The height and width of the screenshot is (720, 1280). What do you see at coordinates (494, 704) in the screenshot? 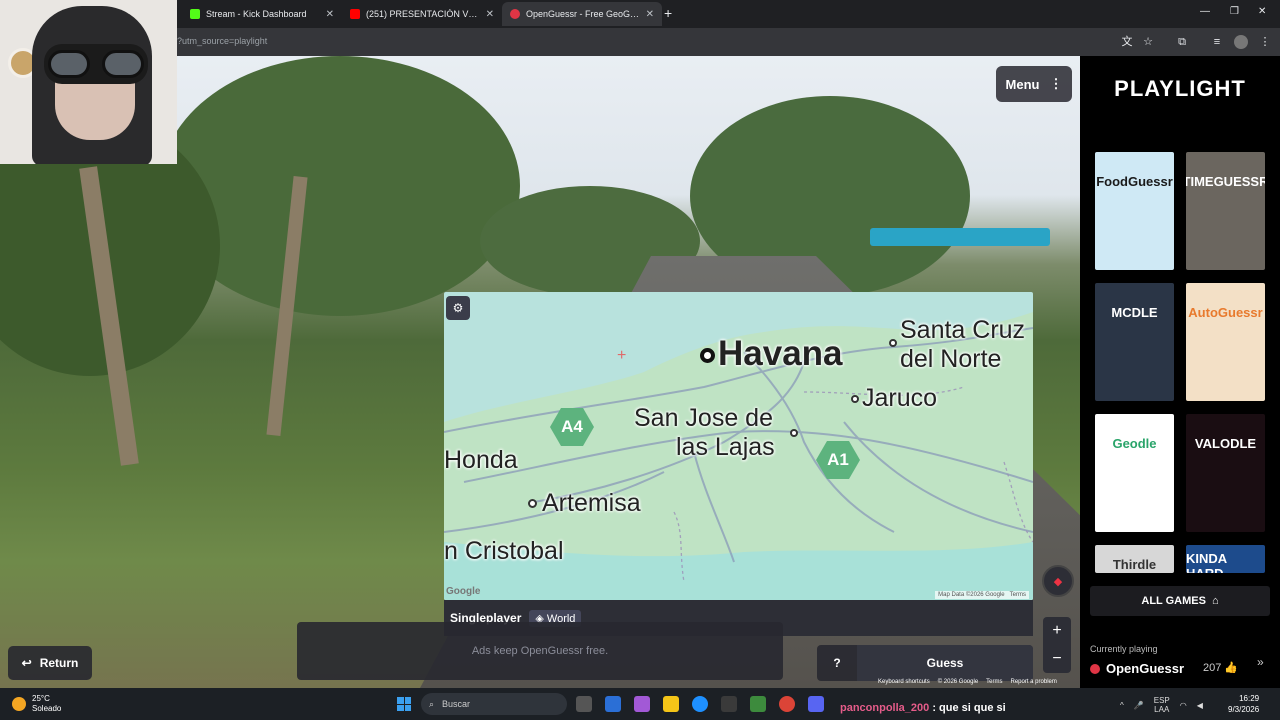
I see `taskbar-search: ⌕ Buscar` at bounding box center [494, 704].